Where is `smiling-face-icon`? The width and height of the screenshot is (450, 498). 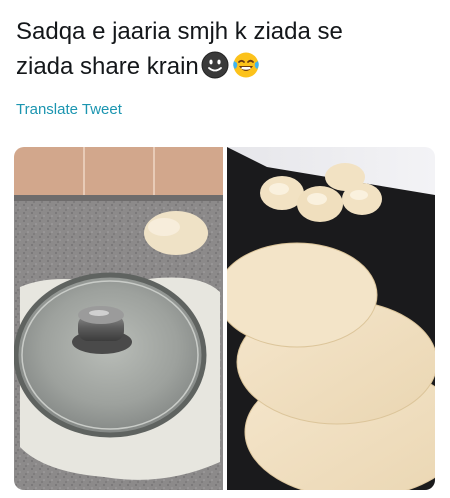
smiling-face-icon is located at coordinates (215, 70).